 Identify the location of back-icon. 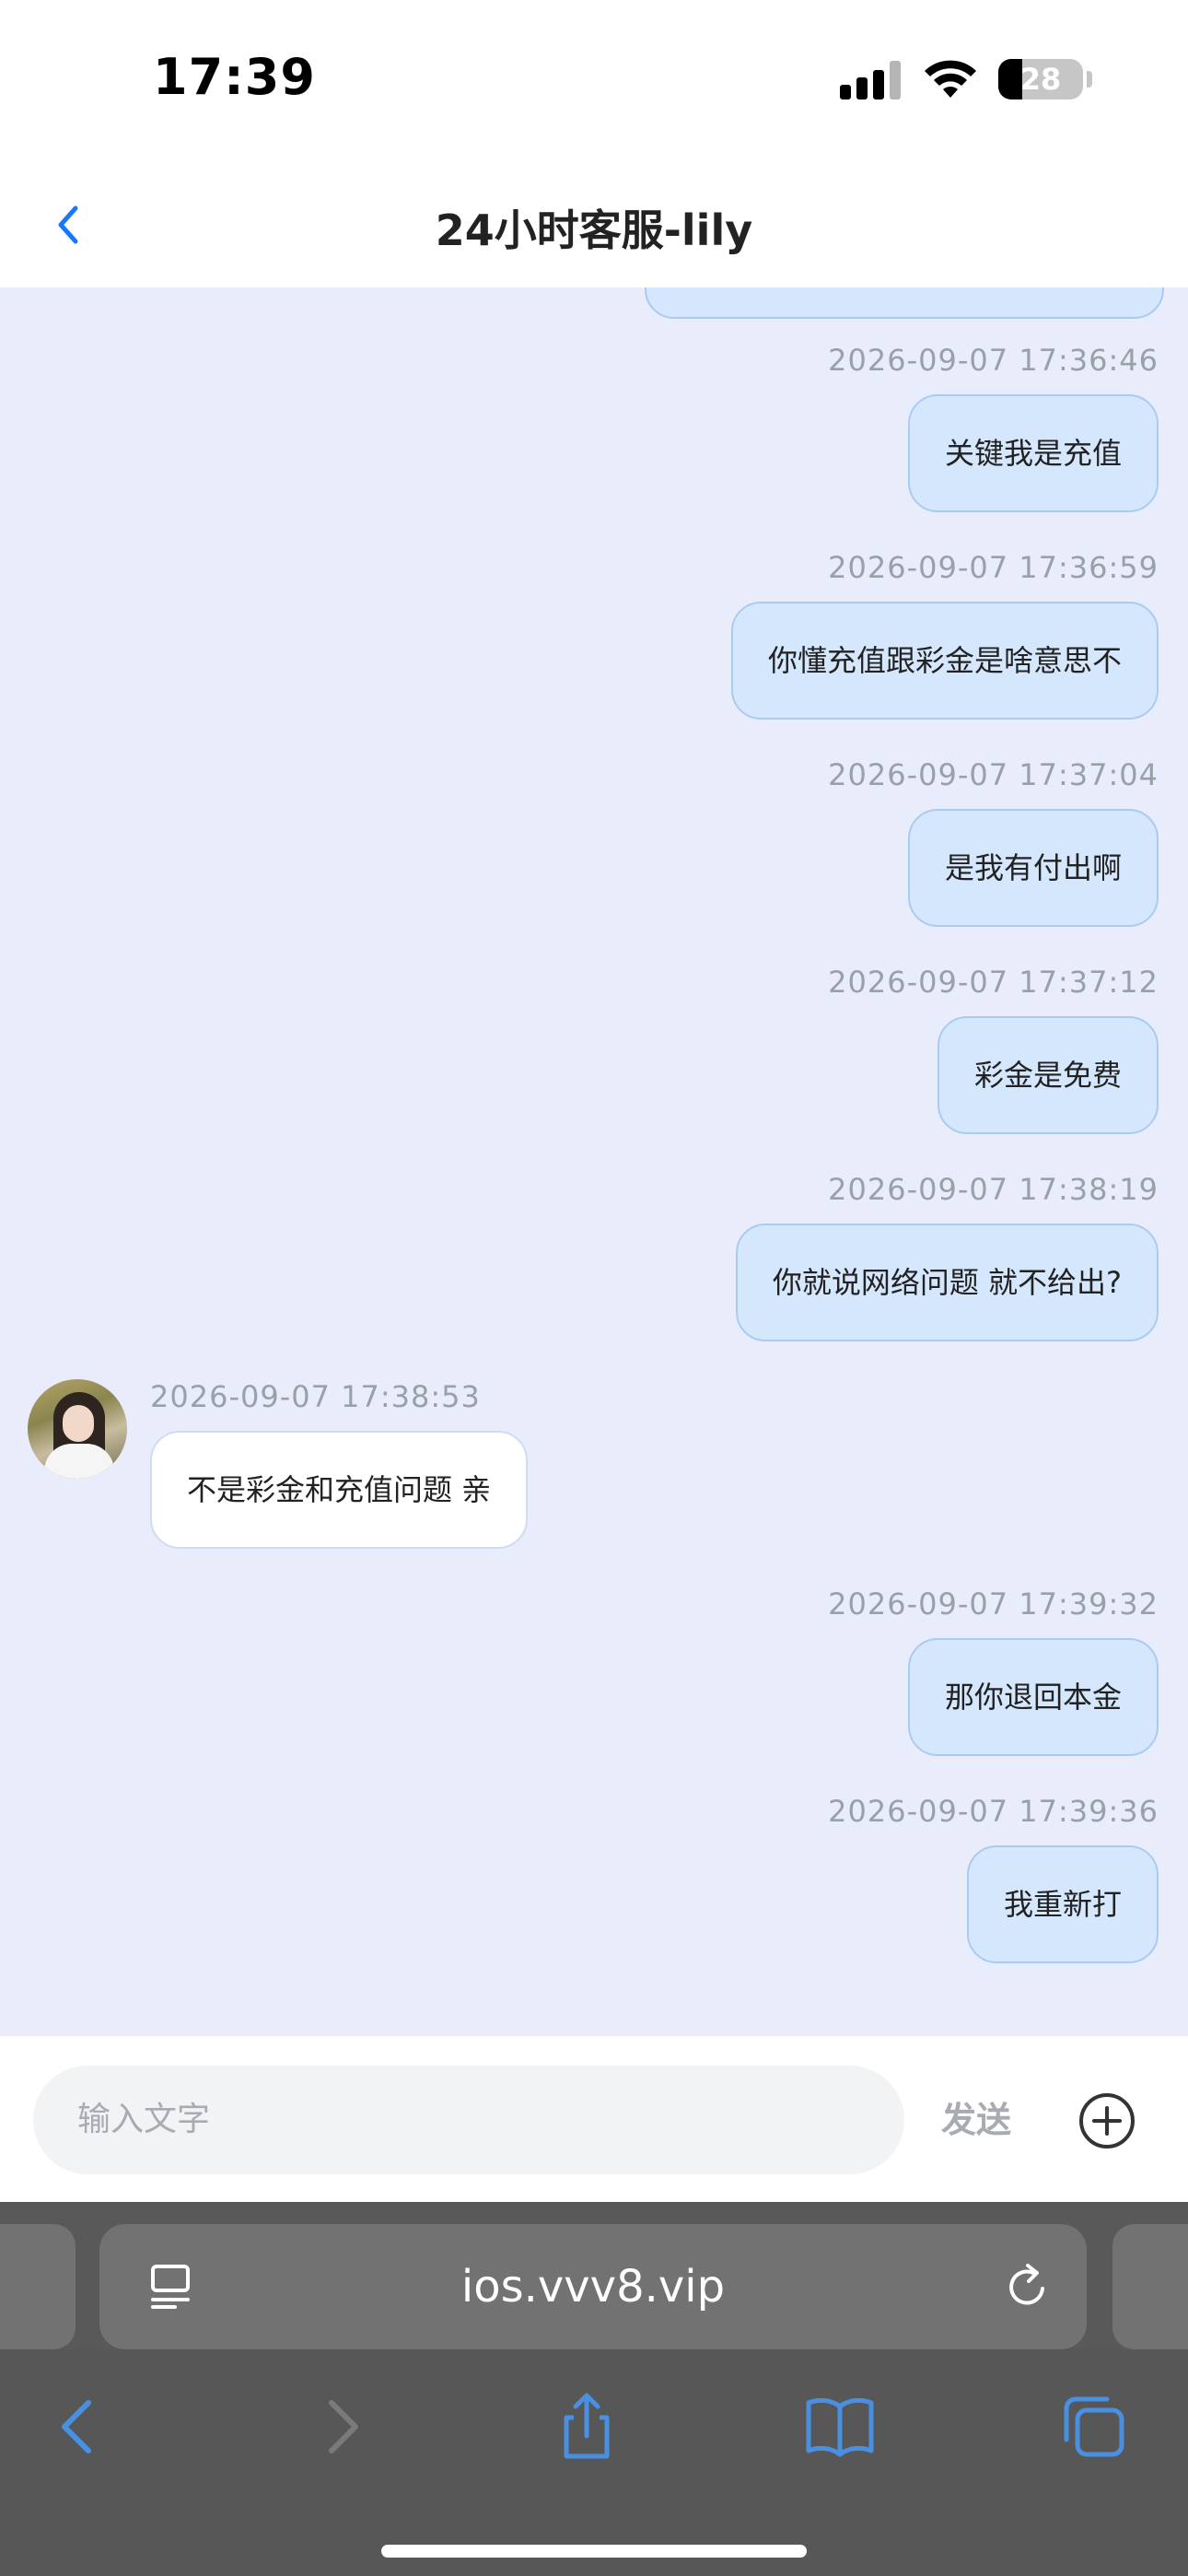
(79, 2427).